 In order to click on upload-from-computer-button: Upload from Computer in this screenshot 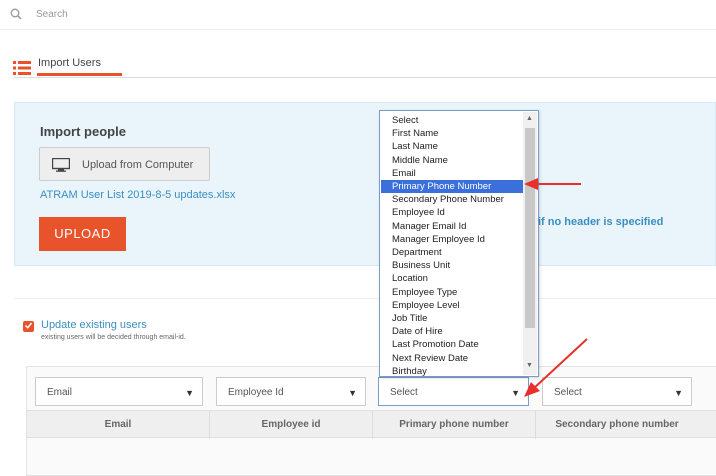, I will do `click(124, 164)`.